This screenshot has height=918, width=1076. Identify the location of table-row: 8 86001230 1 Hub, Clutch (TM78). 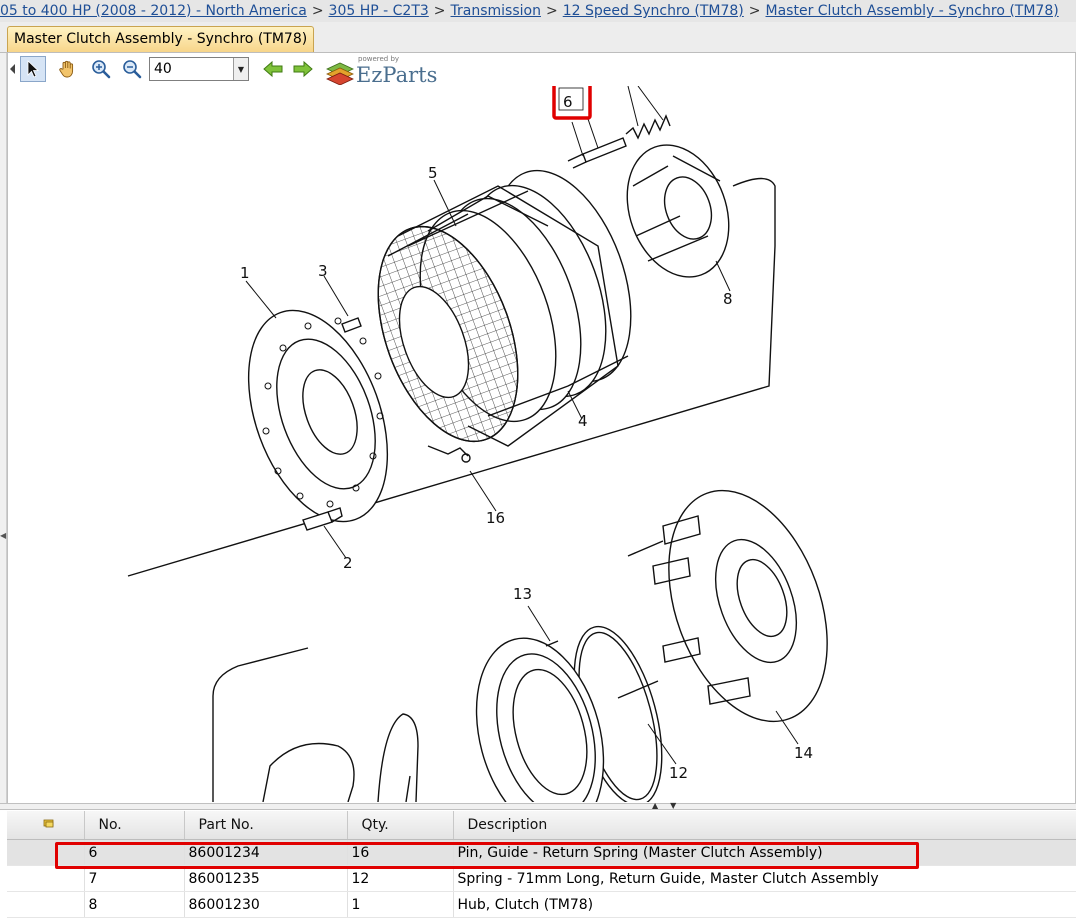
(541, 904).